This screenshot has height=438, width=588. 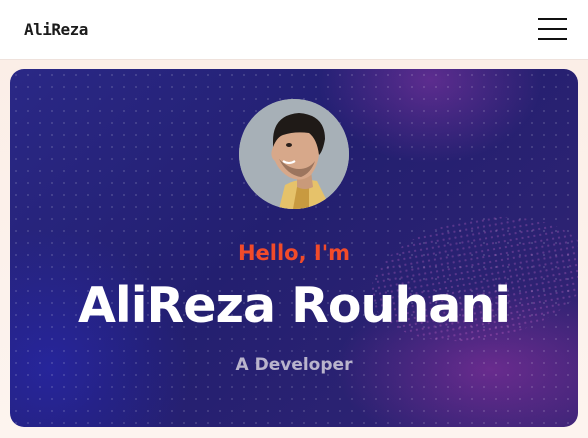 I want to click on greeting-text: Hello, I'm, so click(x=294, y=253).